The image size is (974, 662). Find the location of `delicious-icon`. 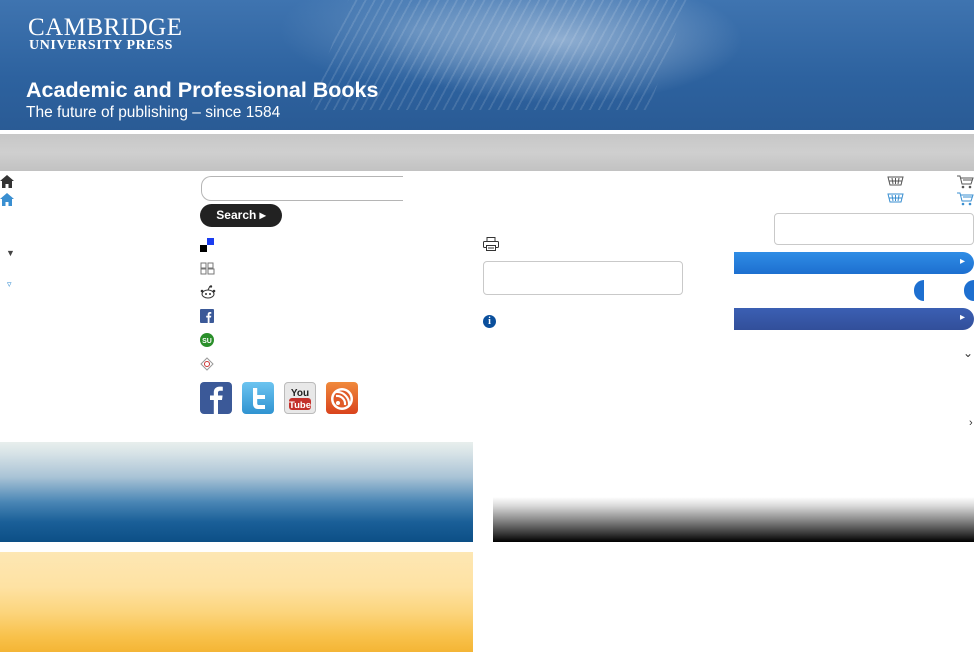

delicious-icon is located at coordinates (207, 245).